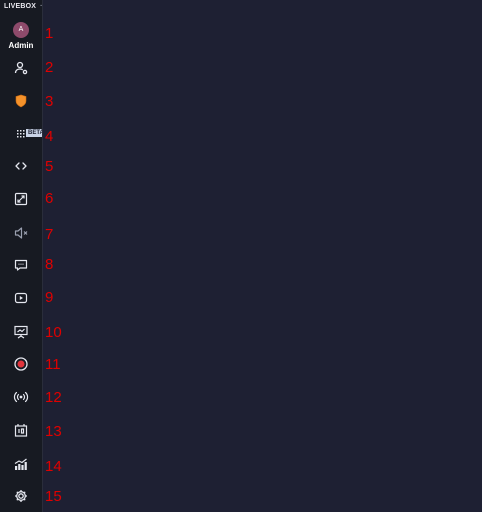 Image resolution: width=482 pixels, height=512 pixels. What do you see at coordinates (49, 33) in the screenshot?
I see `annotation-label: 1` at bounding box center [49, 33].